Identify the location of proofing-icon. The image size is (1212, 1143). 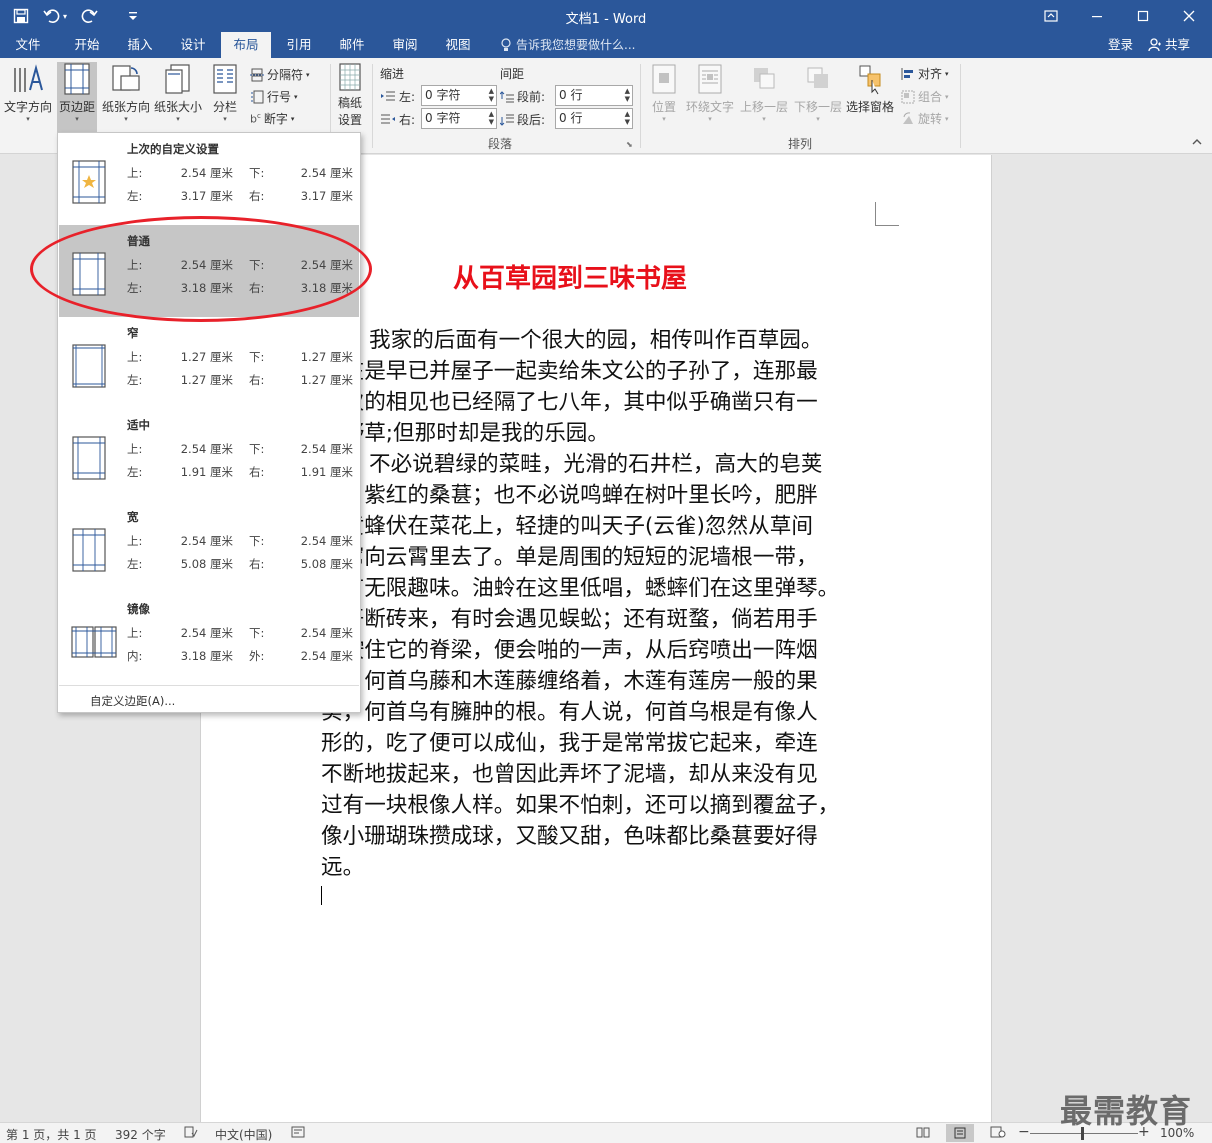
(191, 1133).